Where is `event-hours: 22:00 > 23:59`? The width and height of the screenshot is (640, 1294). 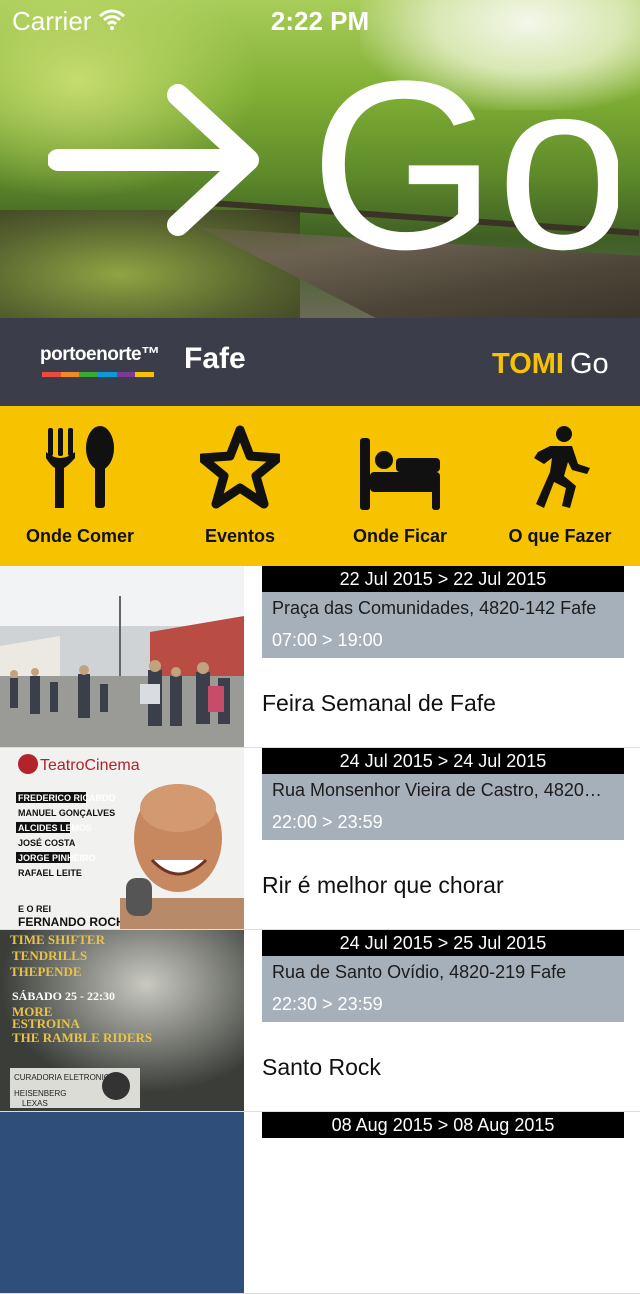 event-hours: 22:00 > 23:59 is located at coordinates (327, 822).